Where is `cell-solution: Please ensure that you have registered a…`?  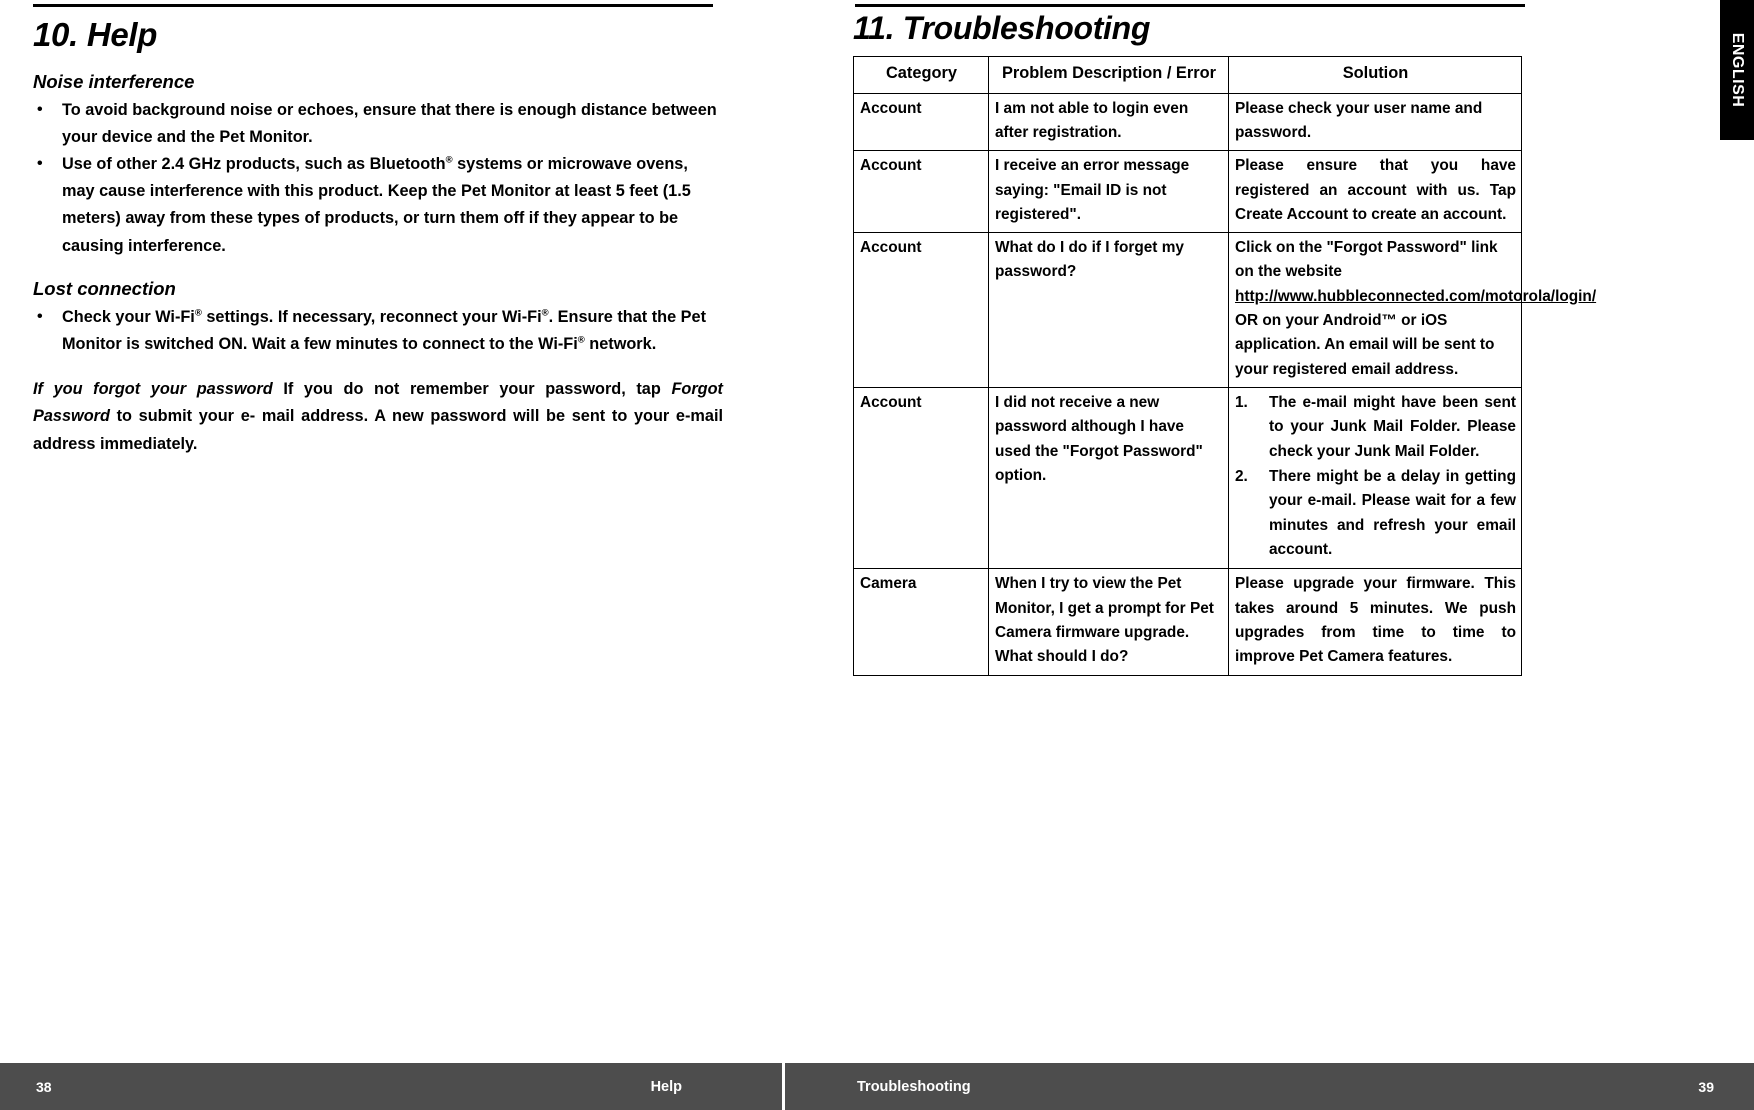
cell-solution: Please ensure that you have registered a… is located at coordinates (1375, 192).